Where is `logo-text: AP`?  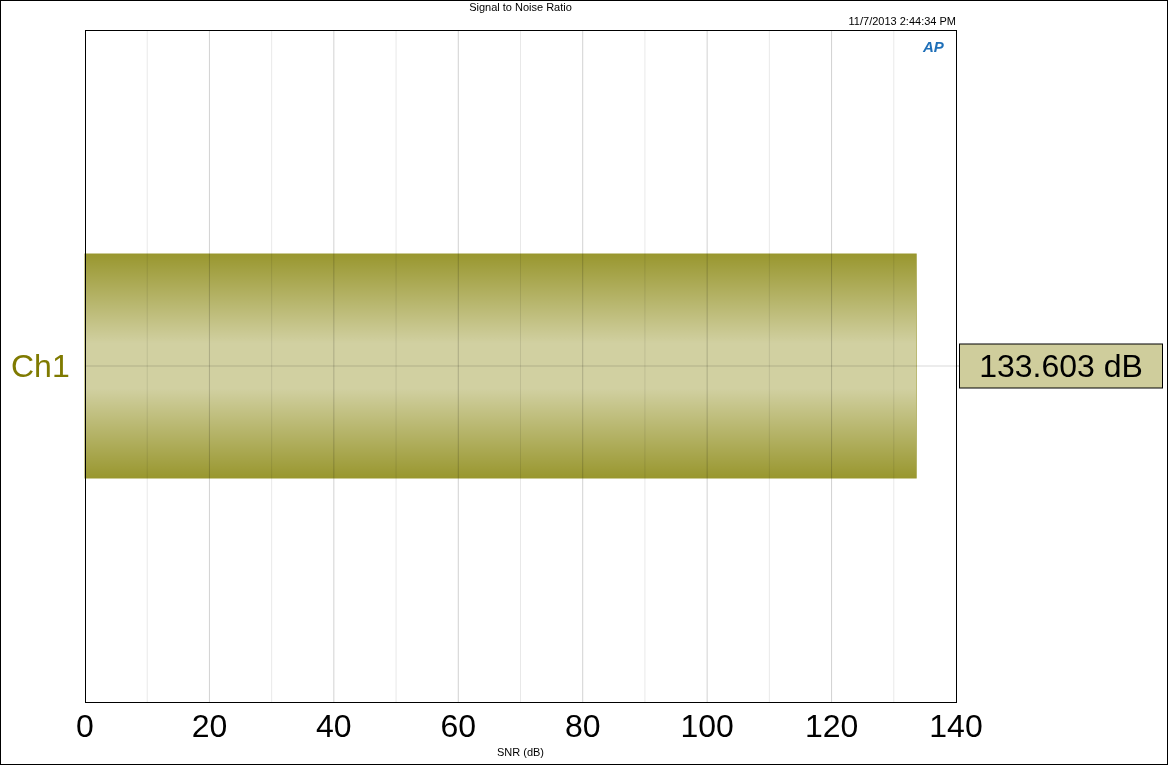 logo-text: AP is located at coordinates (933, 46).